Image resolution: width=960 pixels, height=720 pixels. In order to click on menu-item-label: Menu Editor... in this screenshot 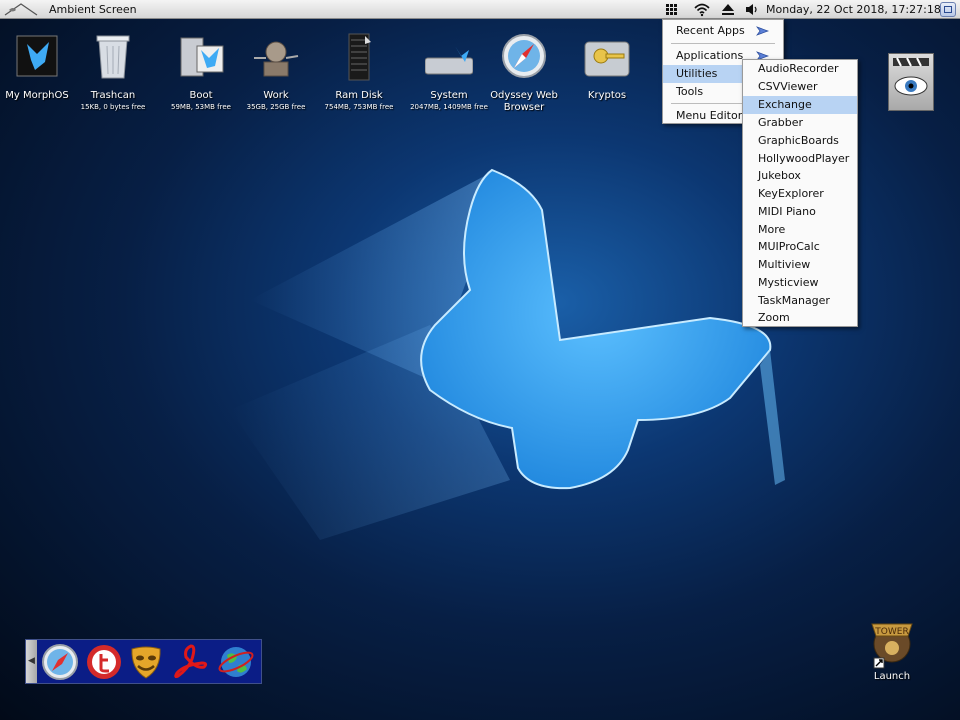, I will do `click(714, 115)`.